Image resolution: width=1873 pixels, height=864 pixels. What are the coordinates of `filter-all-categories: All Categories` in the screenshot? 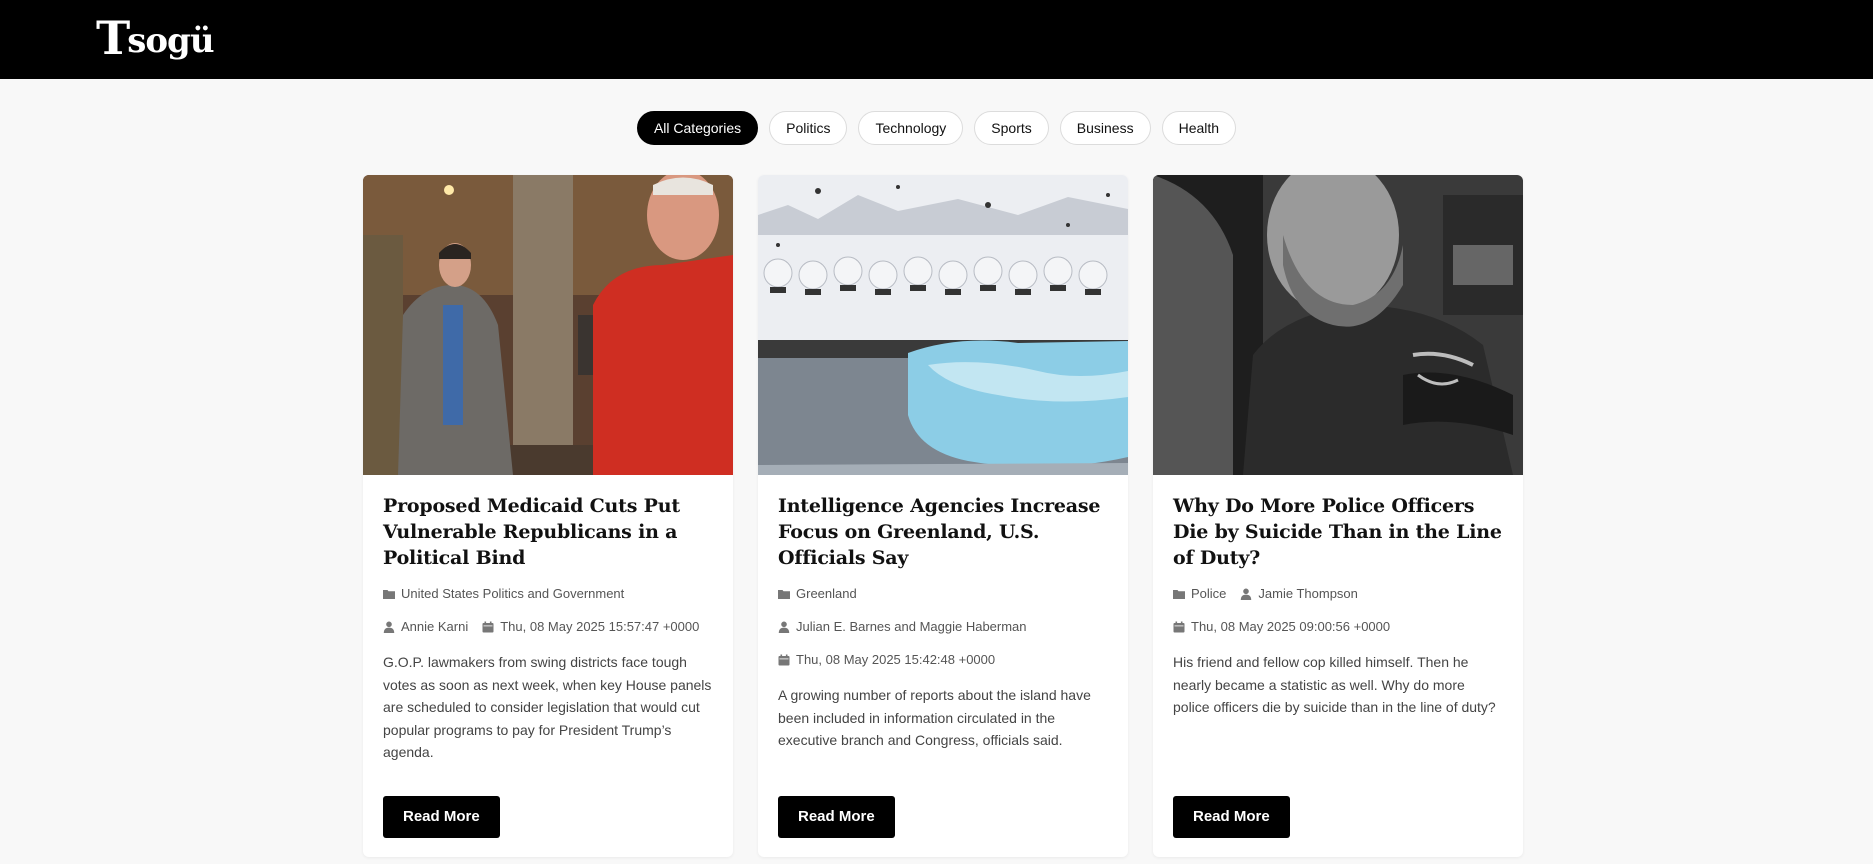 It's located at (697, 128).